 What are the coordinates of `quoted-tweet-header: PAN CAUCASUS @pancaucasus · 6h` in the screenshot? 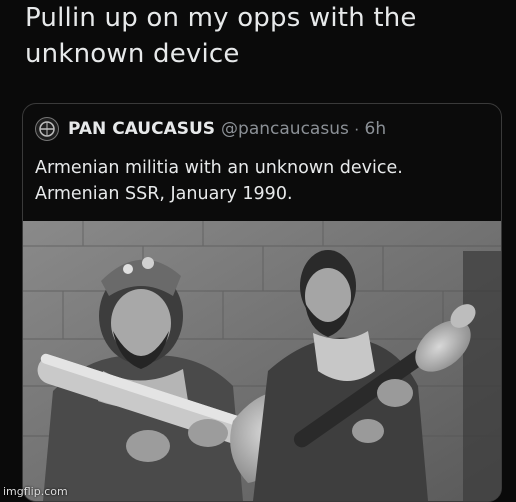 It's located at (210, 129).